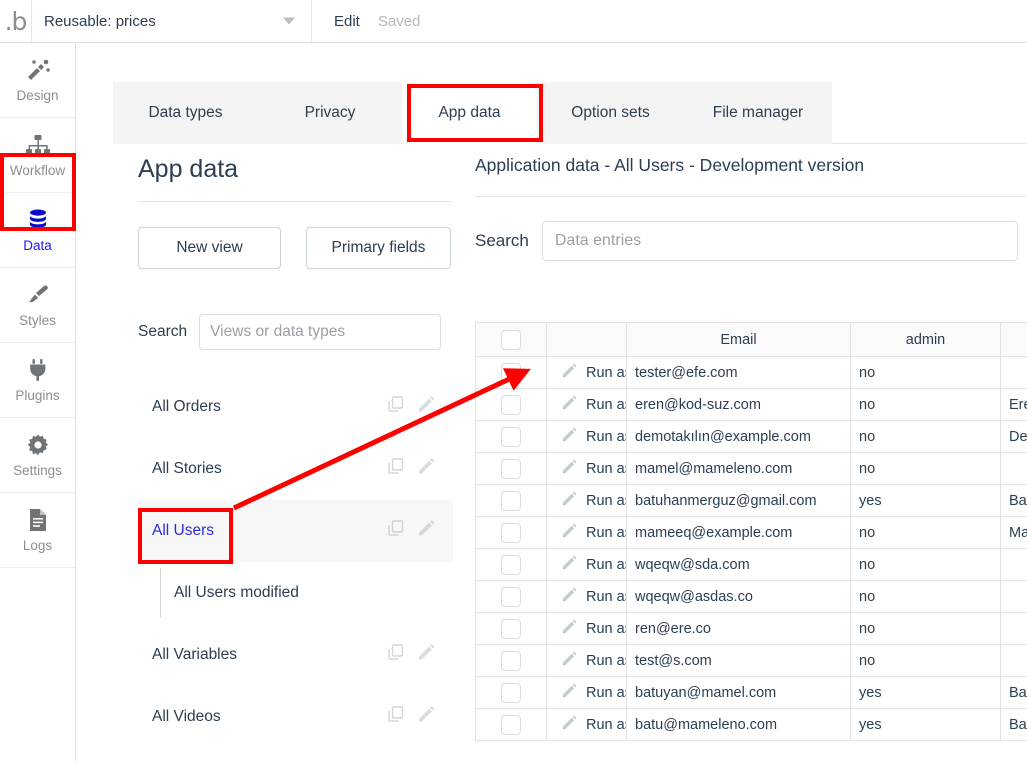  I want to click on app-name-dropdown: Reusable: prices, so click(172, 21).